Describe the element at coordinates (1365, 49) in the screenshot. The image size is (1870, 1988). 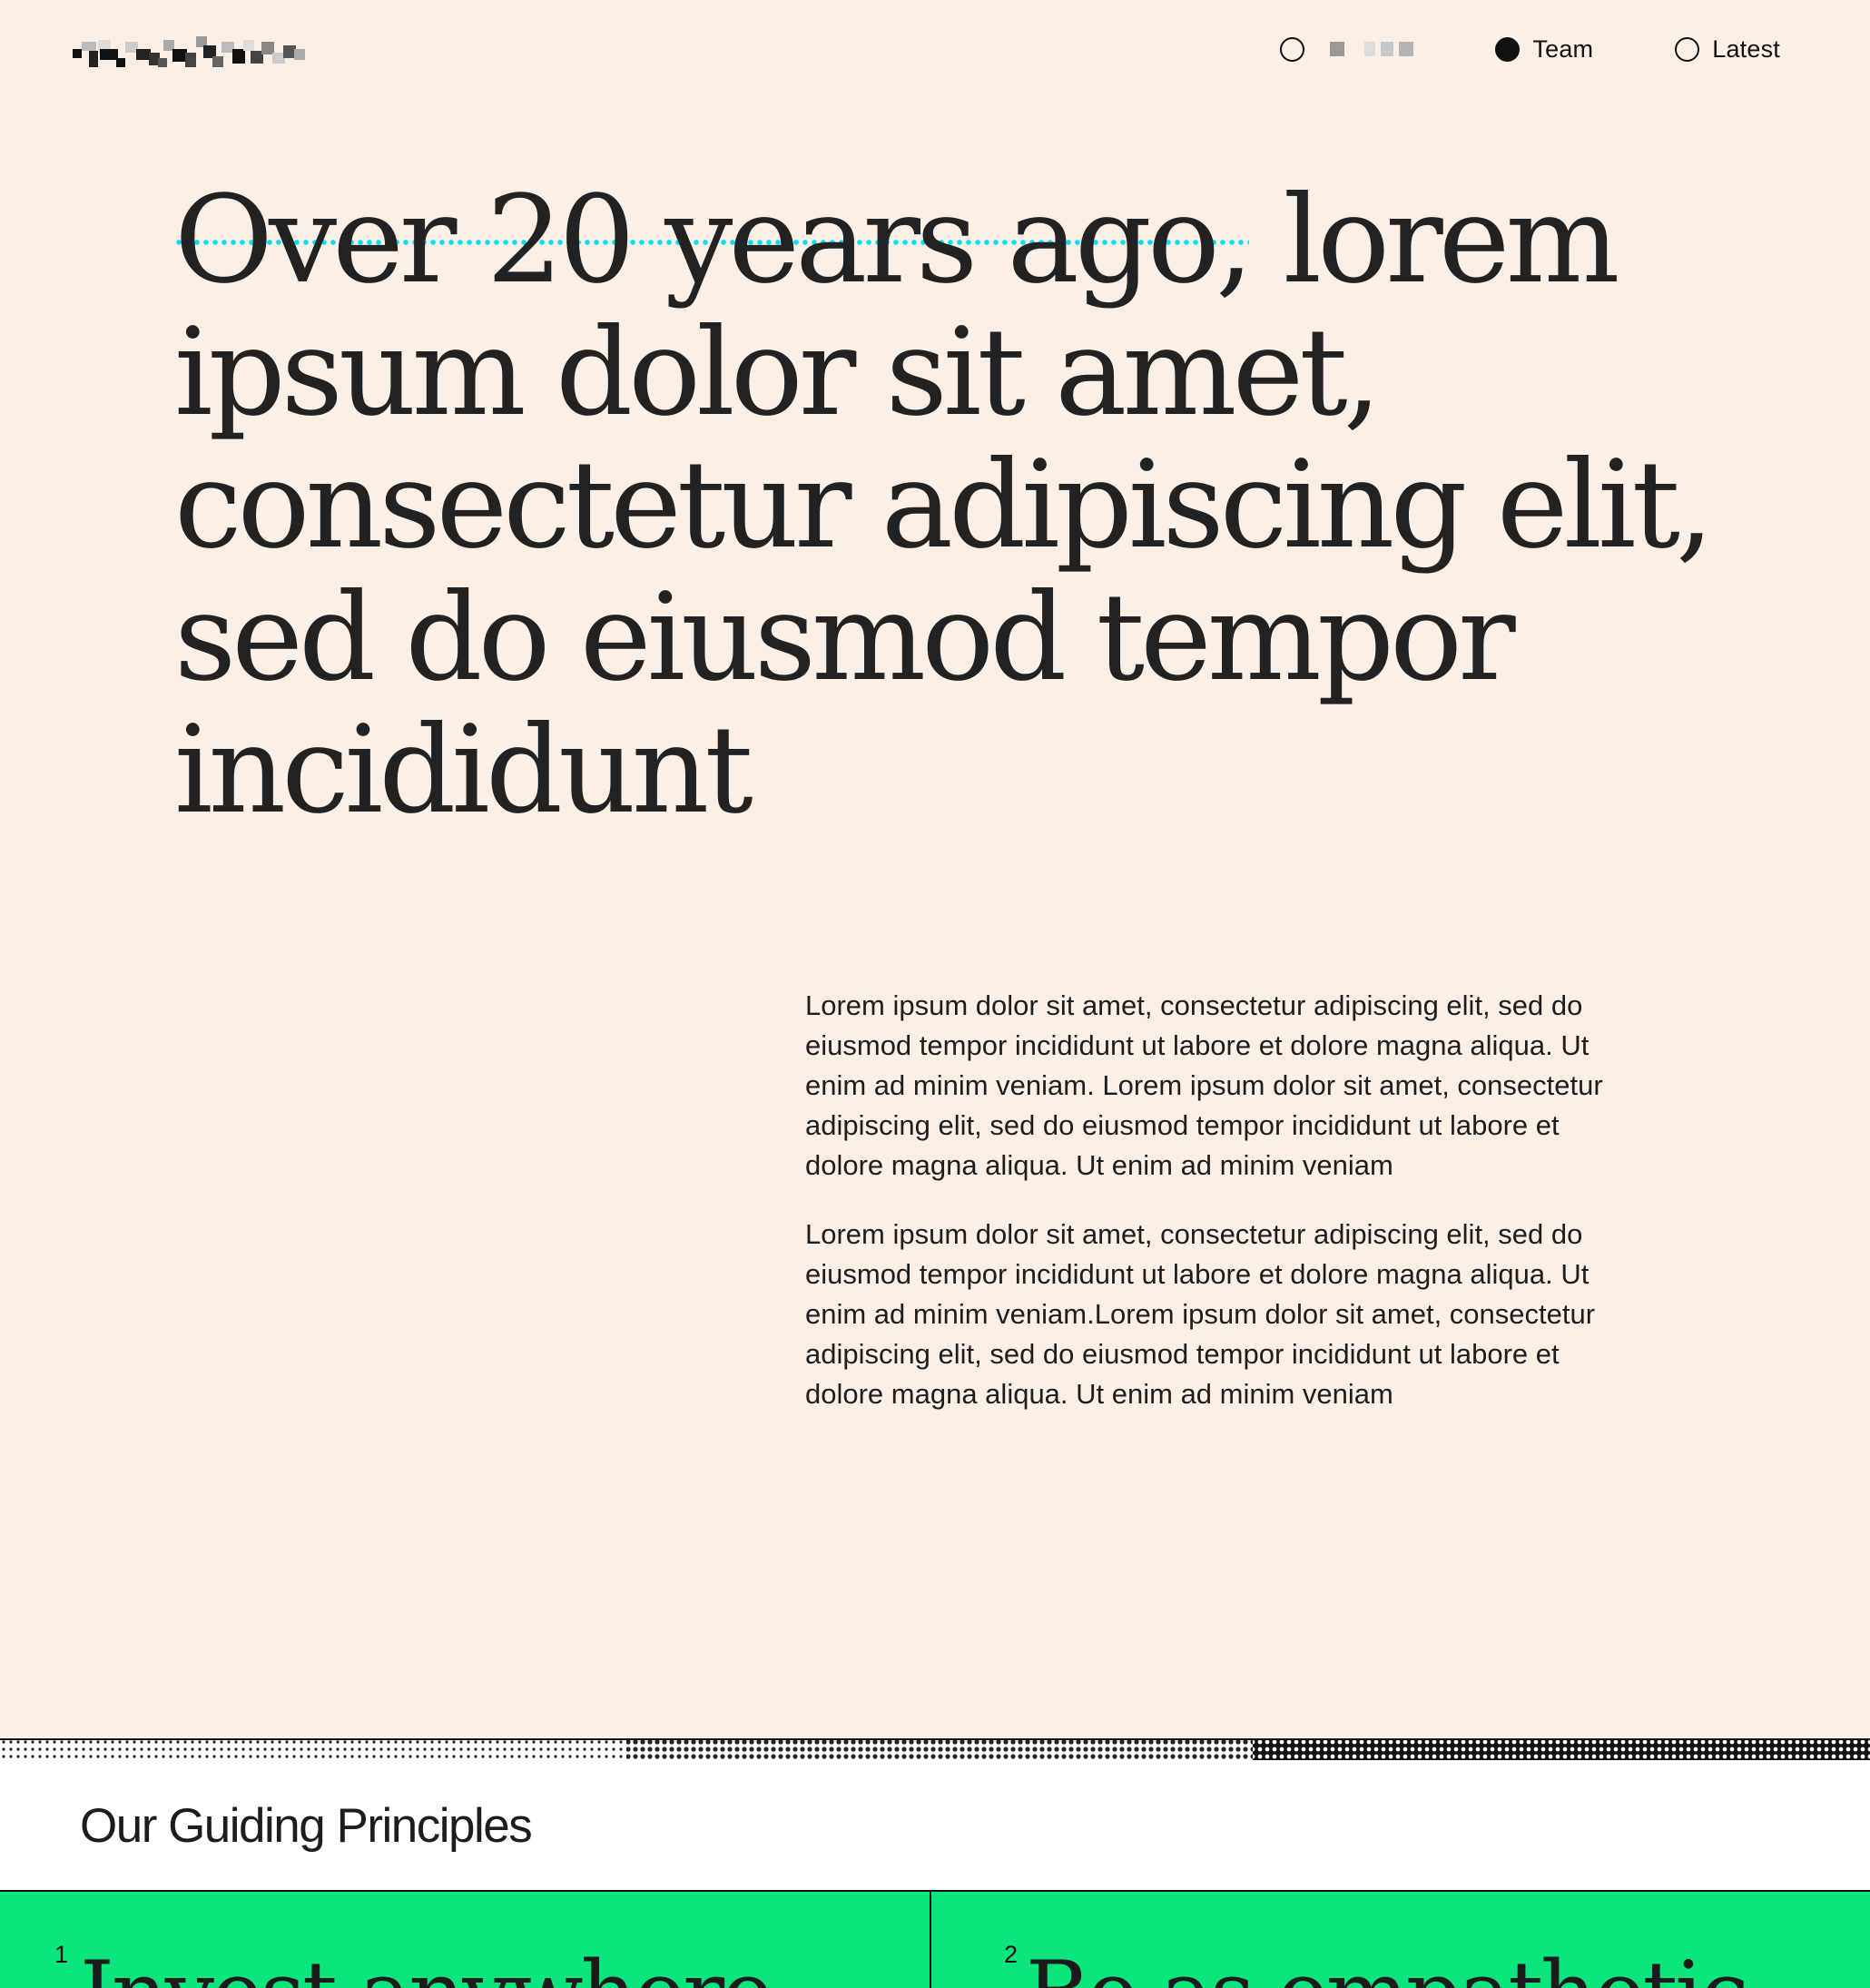
I see `nav-label-redacted` at that location.